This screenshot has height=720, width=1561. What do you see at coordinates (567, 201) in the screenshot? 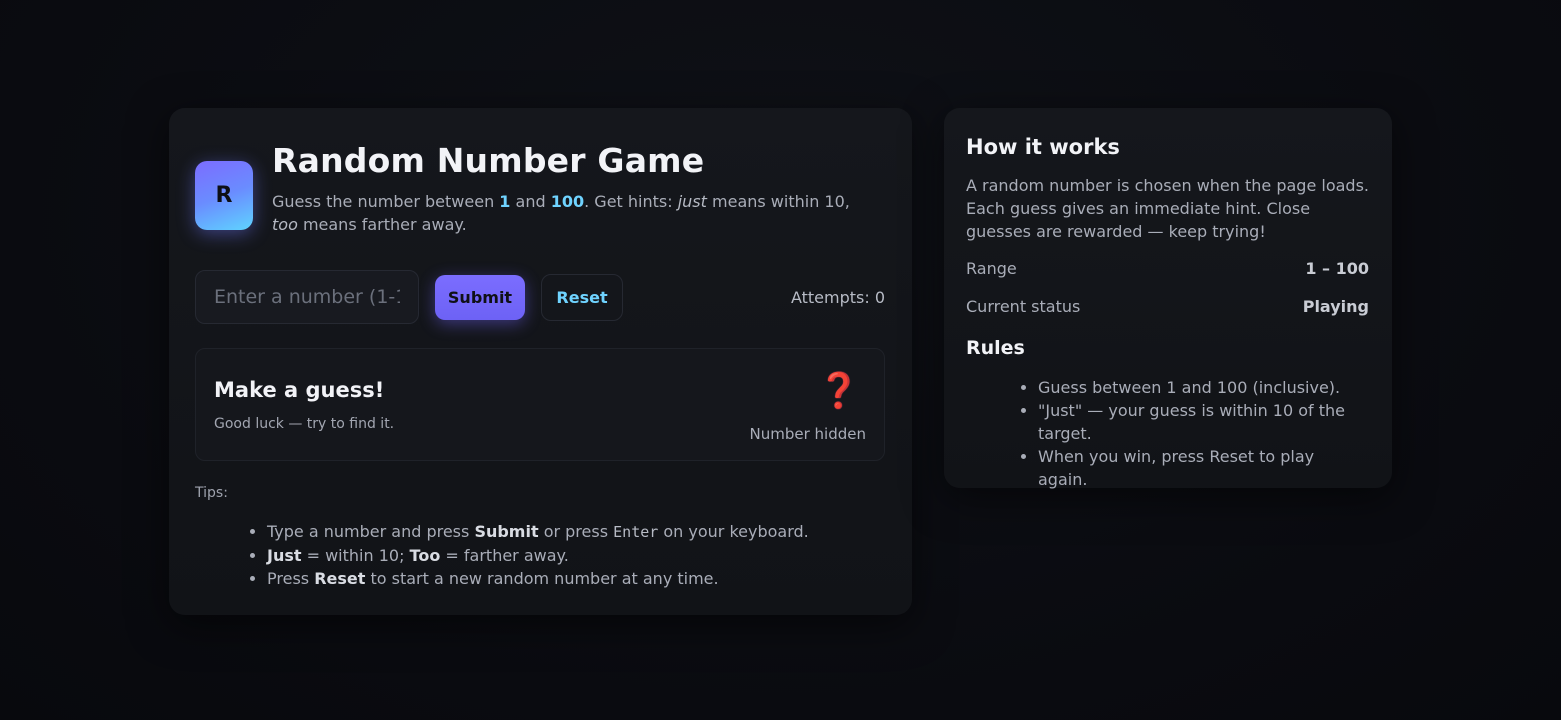
I see `range-max: 100` at bounding box center [567, 201].